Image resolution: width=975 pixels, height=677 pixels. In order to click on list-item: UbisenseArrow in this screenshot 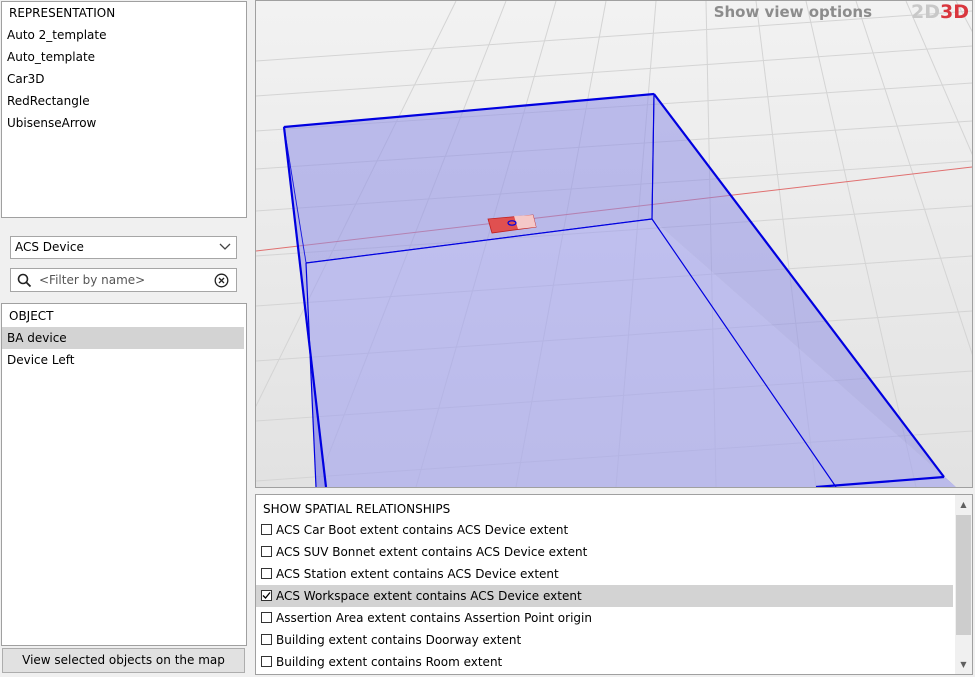, I will do `click(124, 123)`.